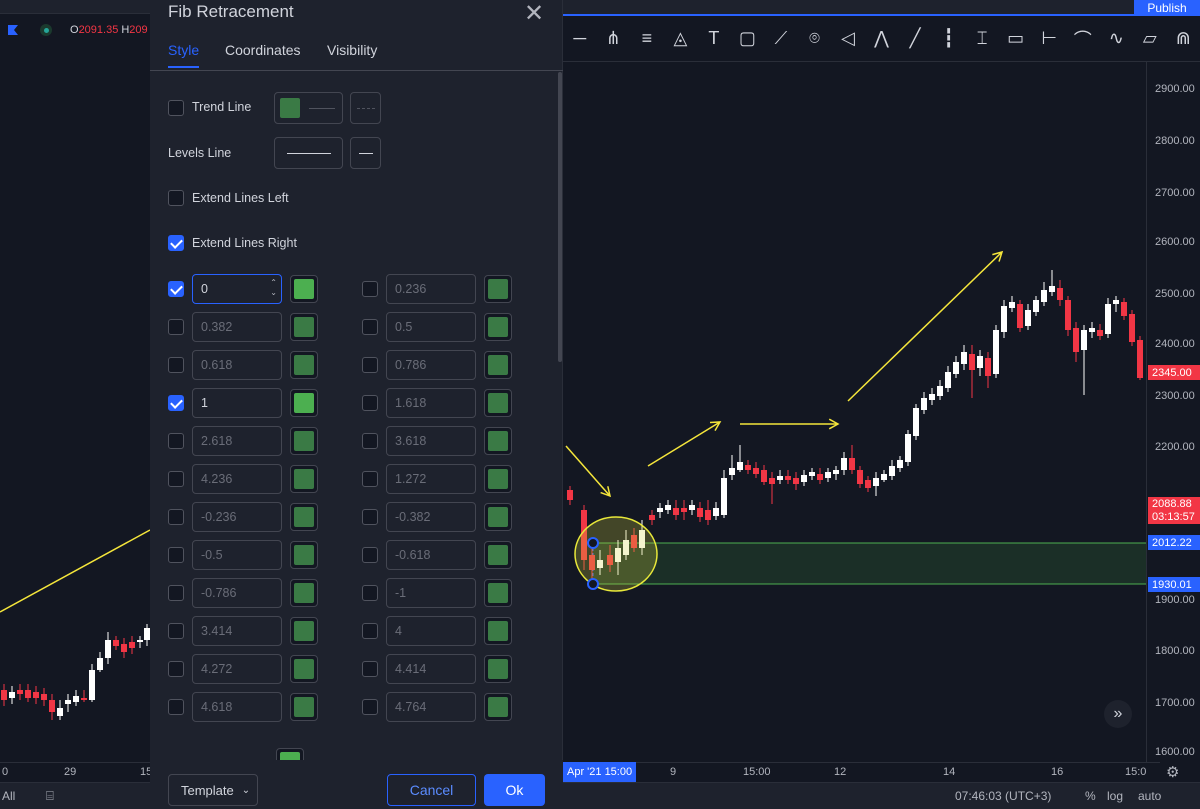 This screenshot has height=809, width=1200. Describe the element at coordinates (1049, 39) in the screenshot. I see `date-range-icon: ⊢` at that location.